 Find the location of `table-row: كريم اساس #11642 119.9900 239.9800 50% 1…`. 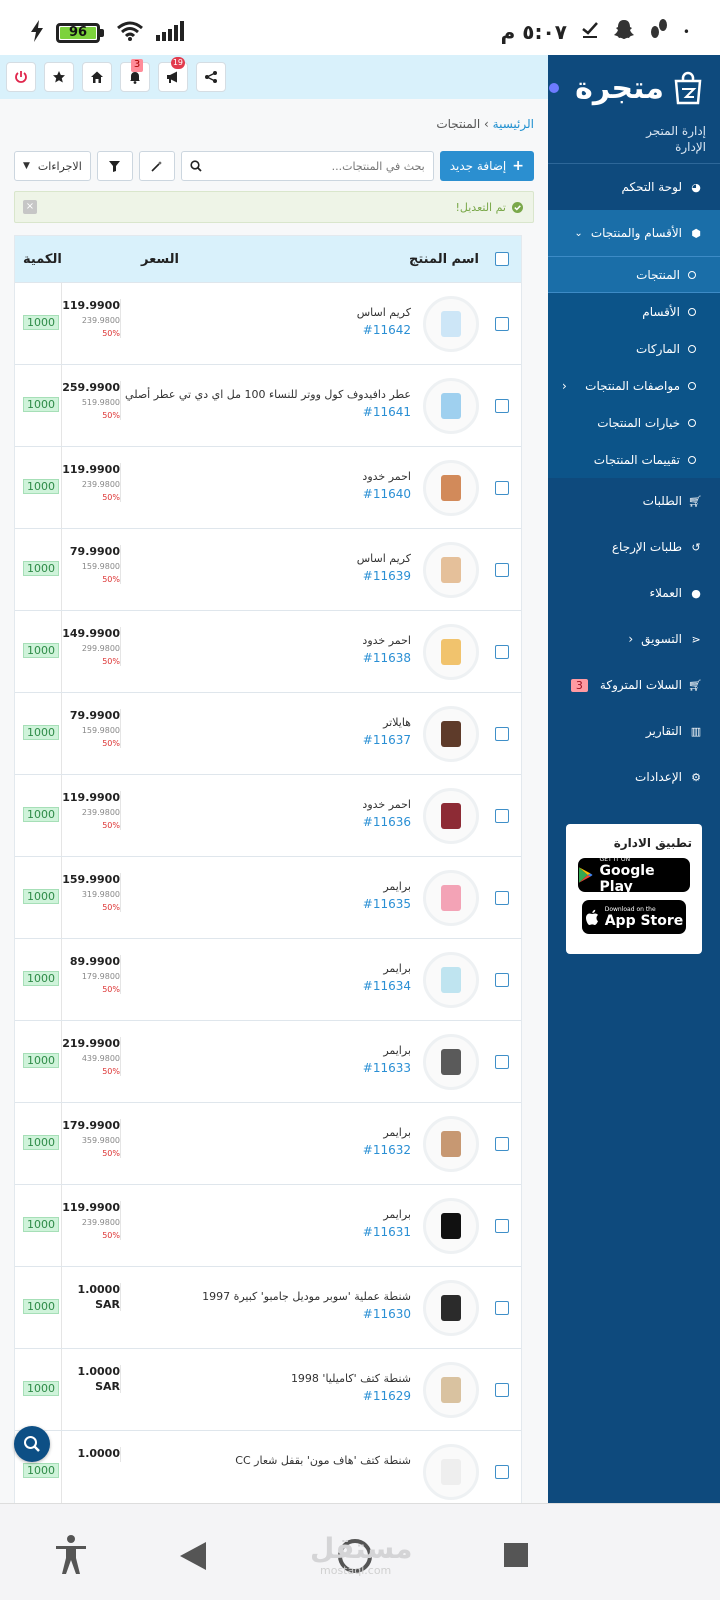

table-row: كريم اساس #11642 119.9900 239.9800 50% 1… is located at coordinates (268, 323).